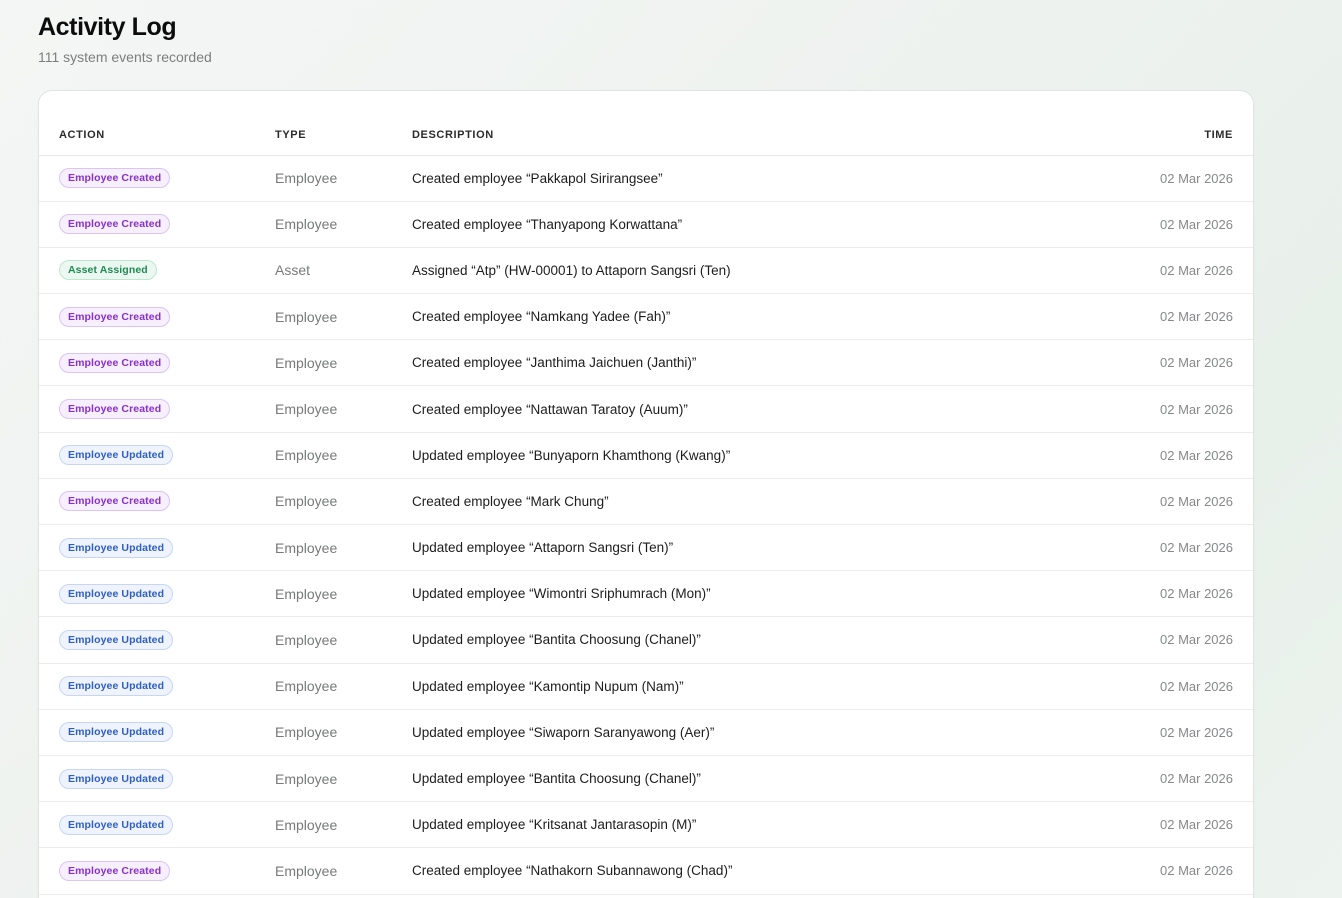 The width and height of the screenshot is (1342, 898). Describe the element at coordinates (732, 123) in the screenshot. I see `column-header-description: DESCRIPTION` at that location.